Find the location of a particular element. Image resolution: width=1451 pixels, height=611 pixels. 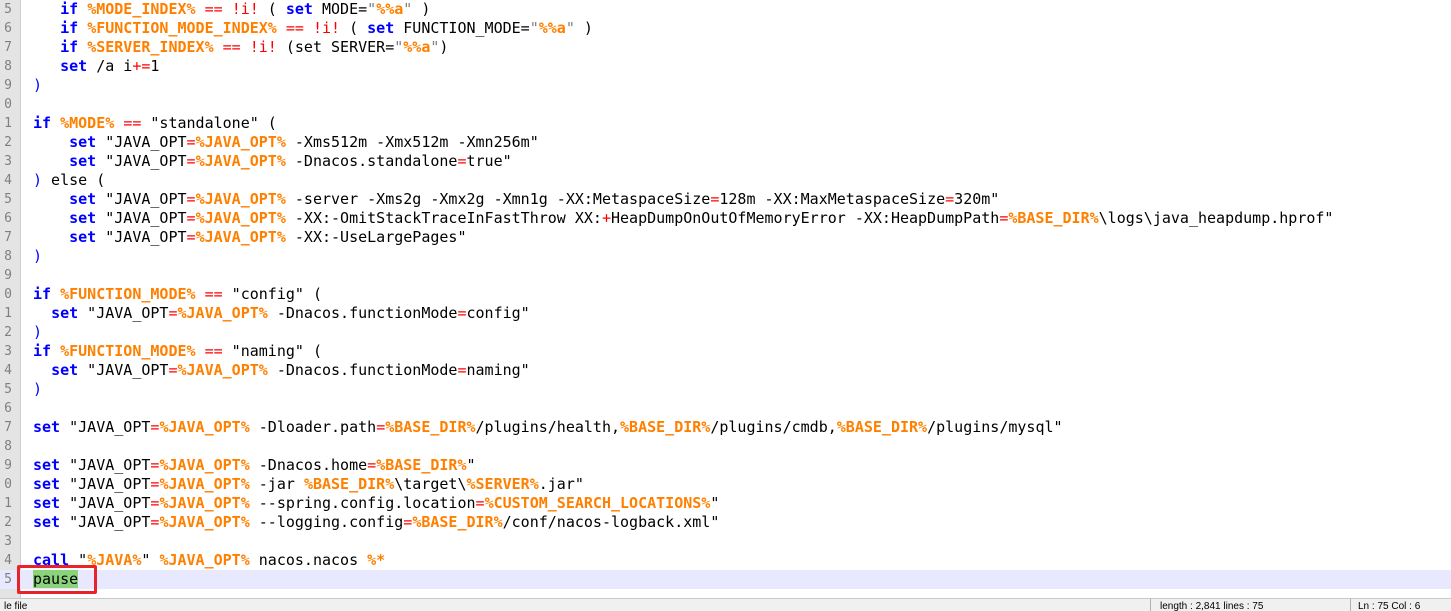

line-number: 2 is located at coordinates (8, 332).